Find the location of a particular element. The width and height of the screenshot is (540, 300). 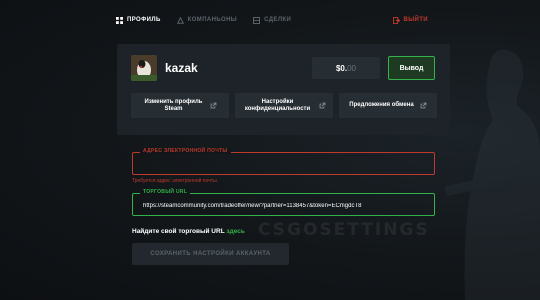

email-input is located at coordinates (283, 165).